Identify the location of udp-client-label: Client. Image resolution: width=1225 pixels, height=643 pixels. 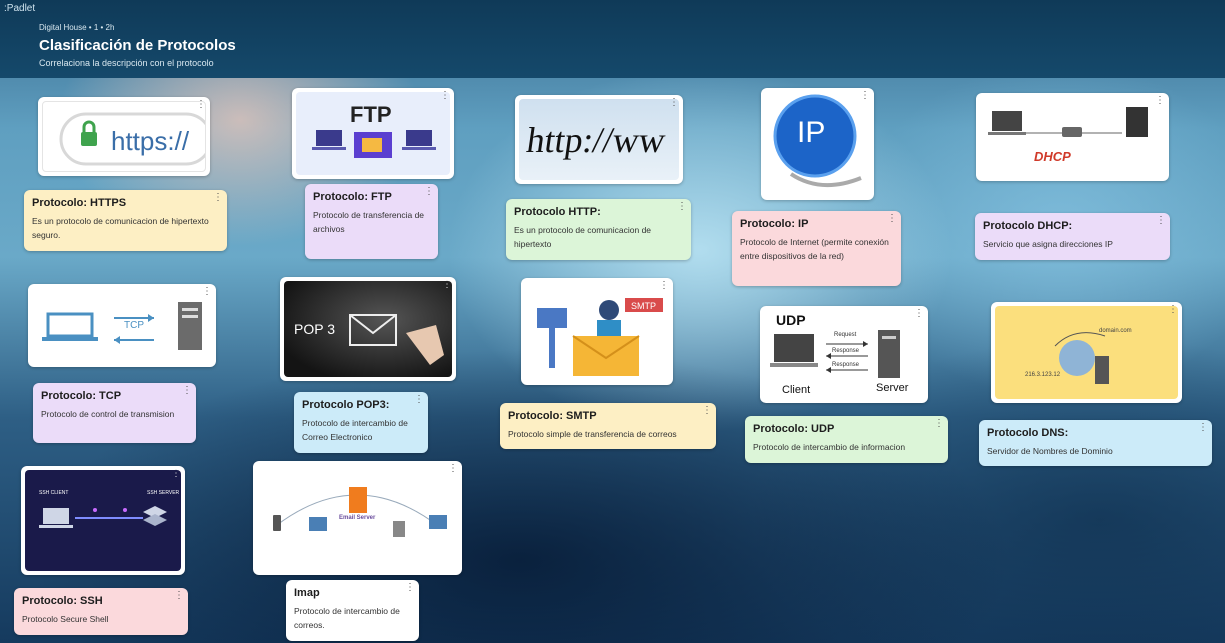
(796, 390).